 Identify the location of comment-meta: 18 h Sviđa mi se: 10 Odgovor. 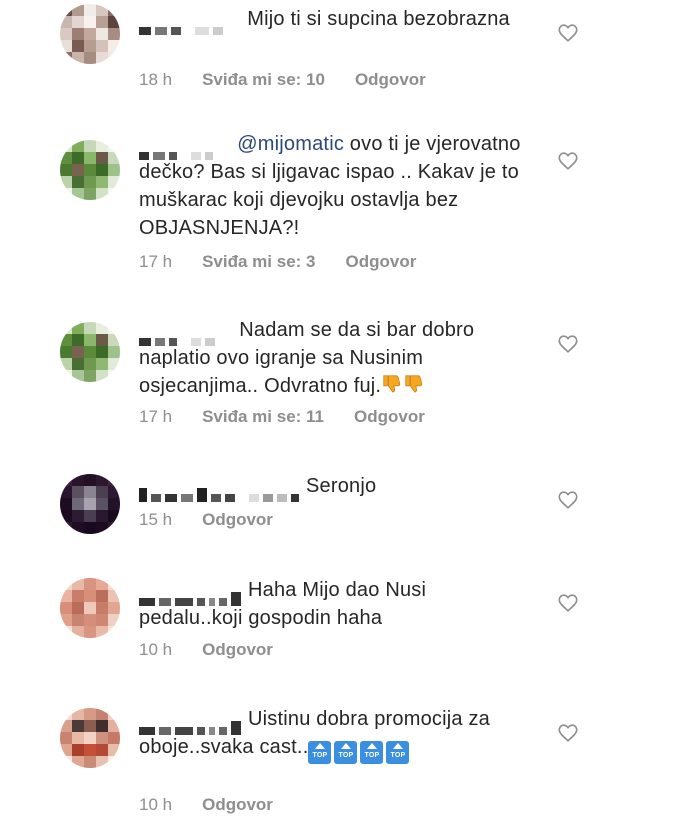
(282, 80).